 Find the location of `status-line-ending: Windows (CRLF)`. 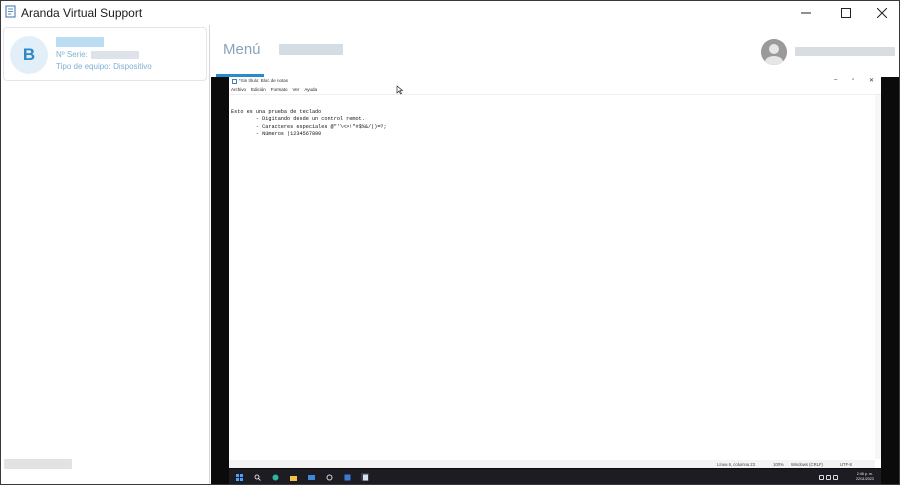

status-line-ending: Windows (CRLF) is located at coordinates (807, 464).